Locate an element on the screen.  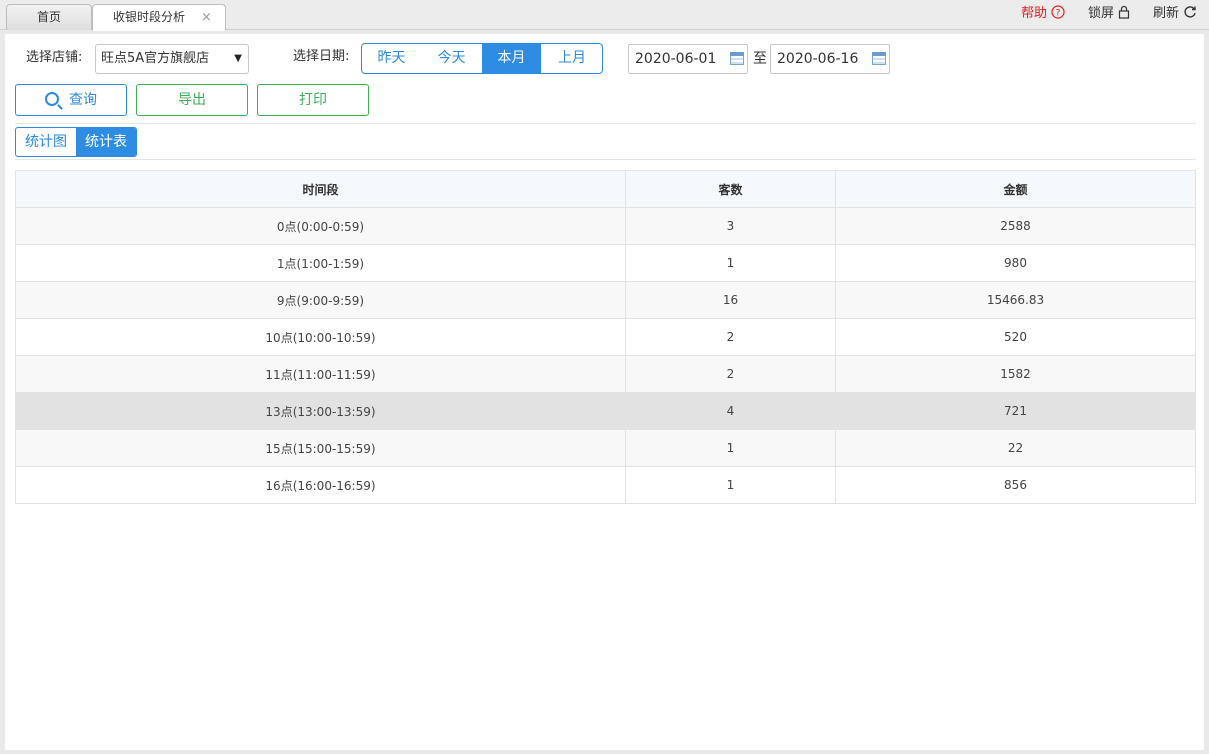
table-row: 15点(15:00-15:59) 1 22 is located at coordinates (605, 448).